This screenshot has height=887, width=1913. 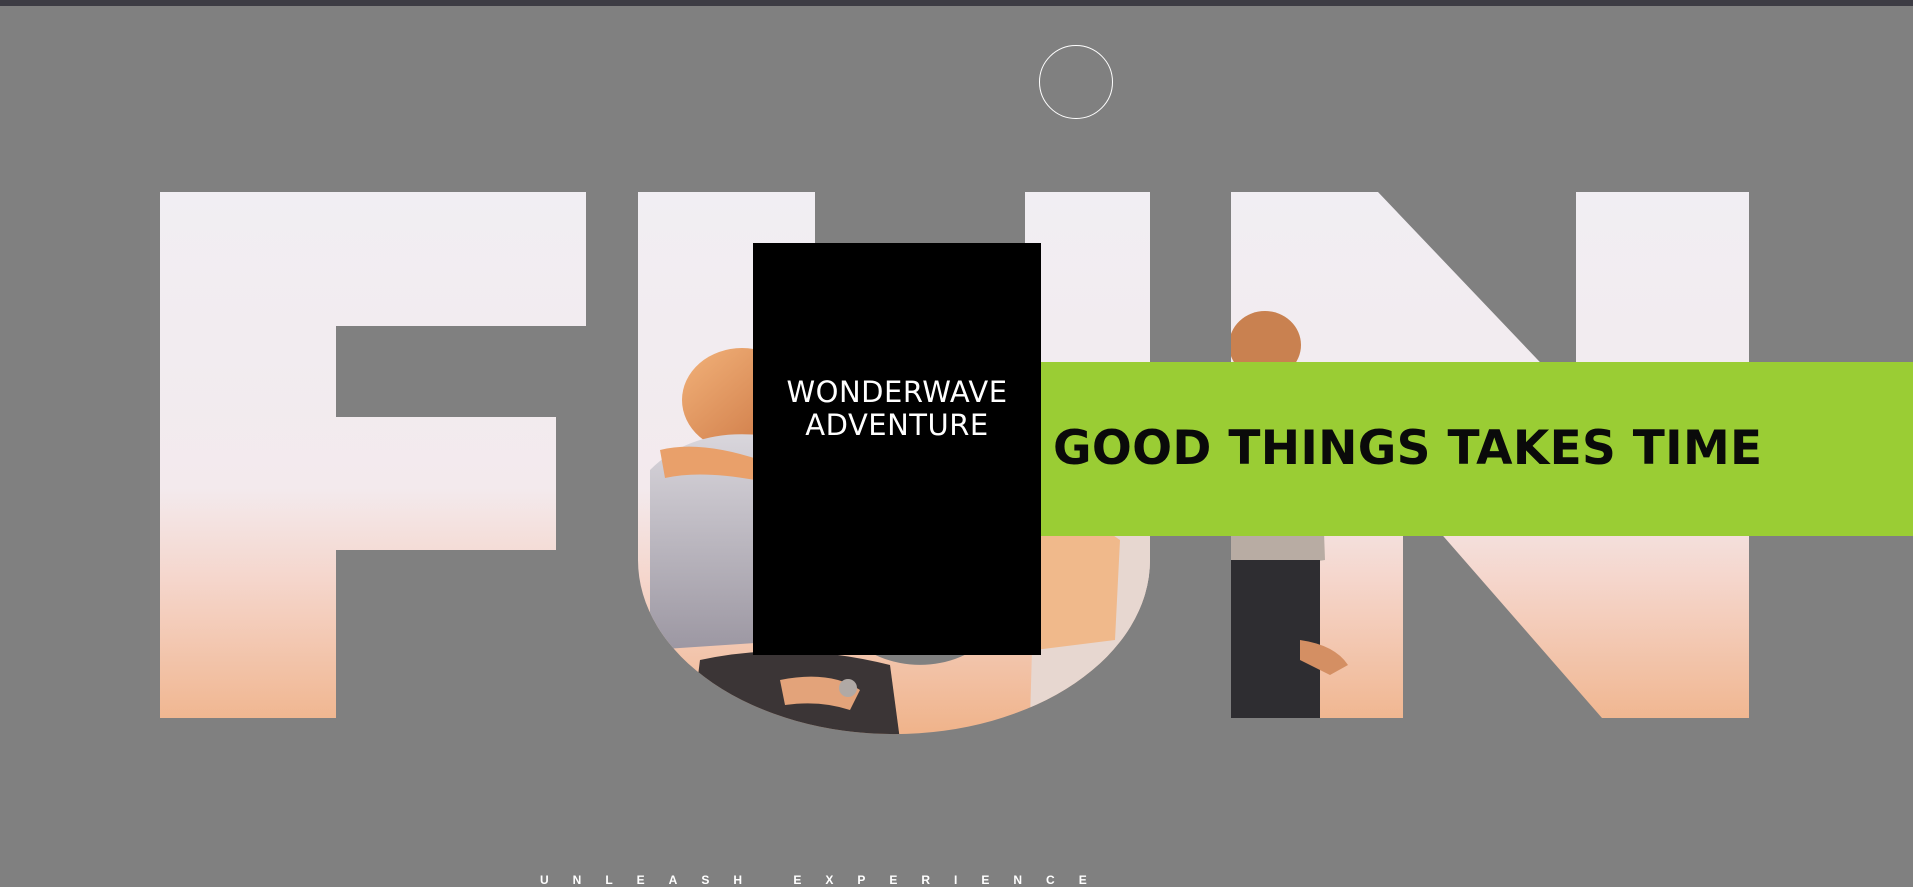 I want to click on adventure-card: WONDERWAVE ADVENTURE, so click(x=897, y=449).